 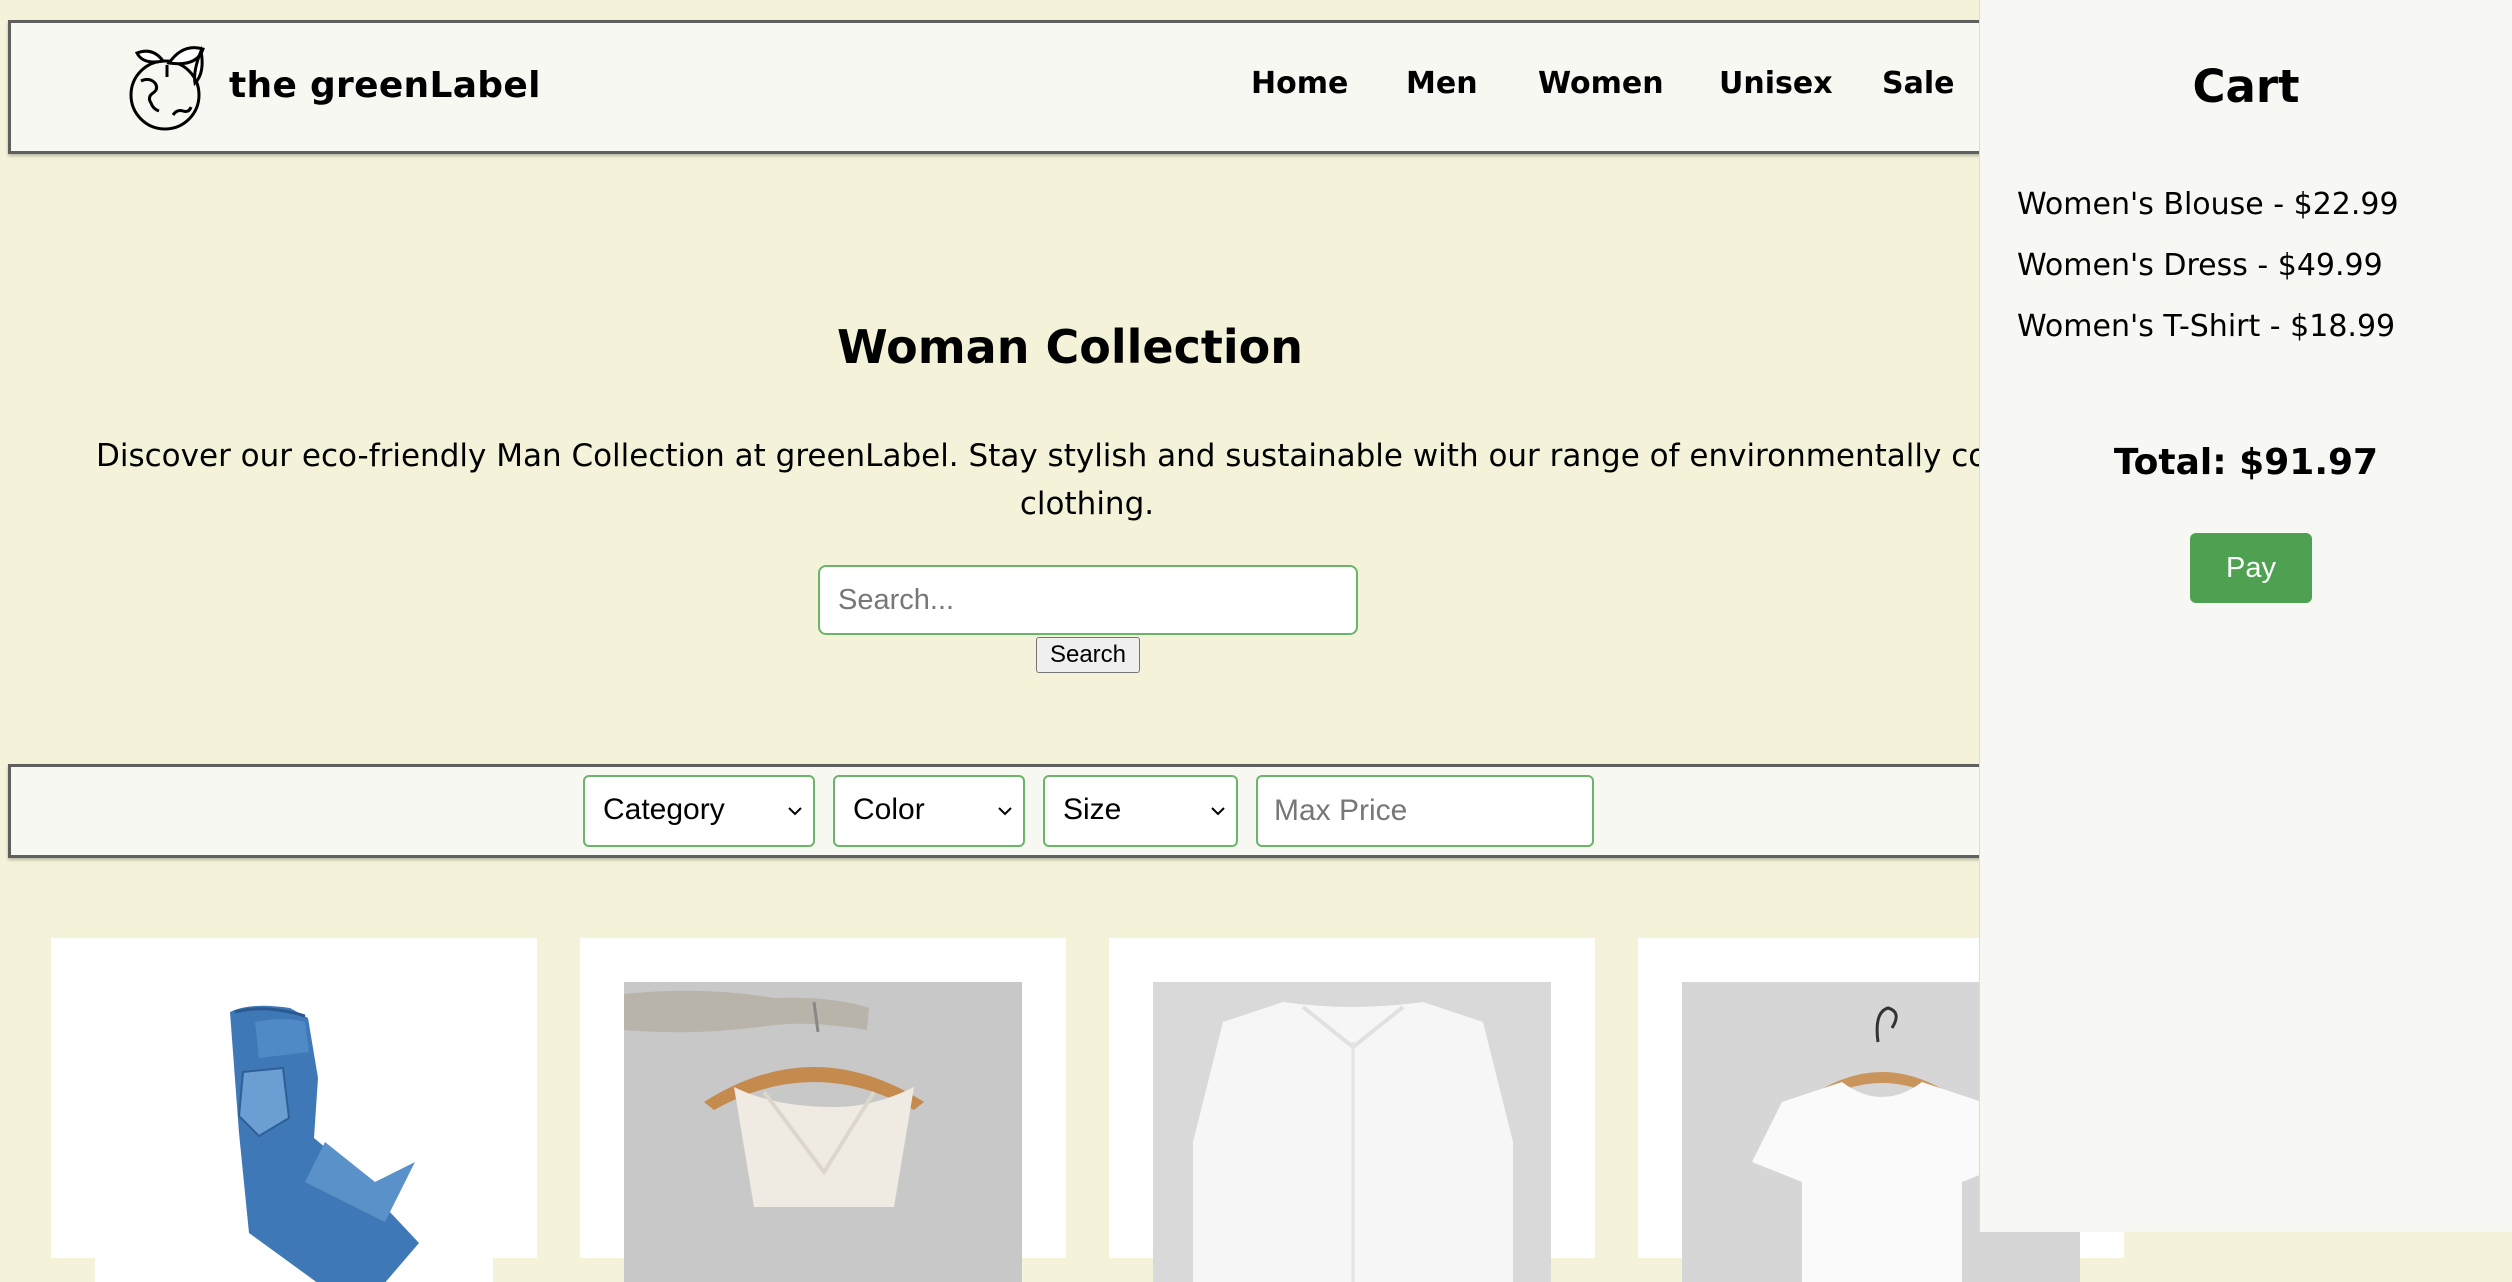 What do you see at coordinates (889, 809) in the screenshot?
I see `color-select-value: Color` at bounding box center [889, 809].